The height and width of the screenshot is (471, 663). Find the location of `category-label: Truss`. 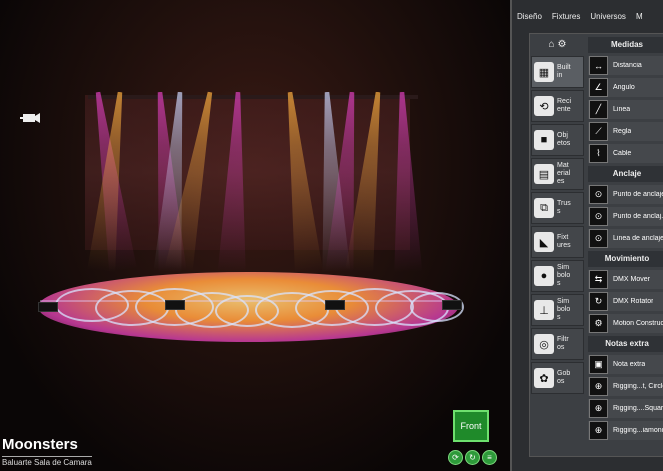

category-label: Truss is located at coordinates (564, 207).